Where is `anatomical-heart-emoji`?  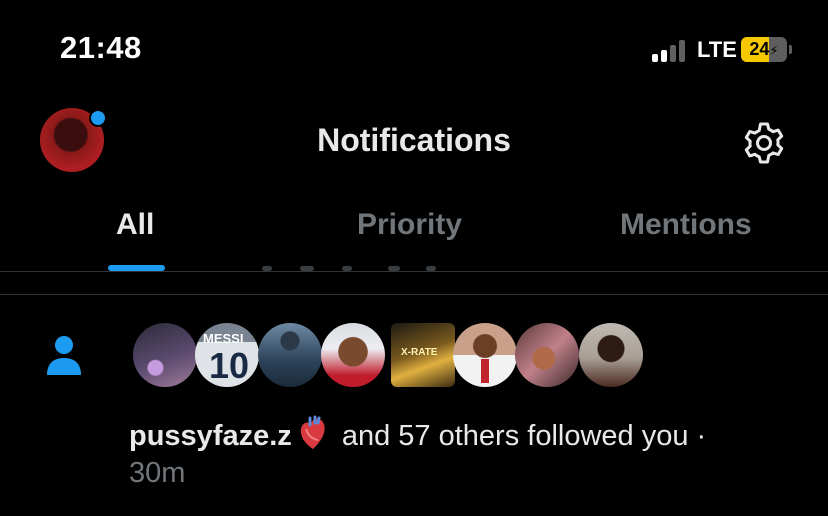
anatomical-heart-emoji is located at coordinates (312, 432).